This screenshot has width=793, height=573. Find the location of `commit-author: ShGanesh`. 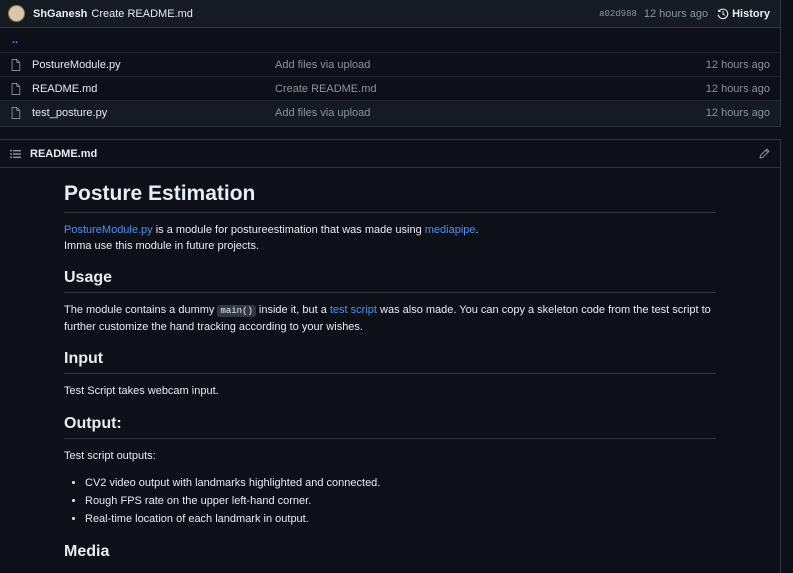

commit-author: ShGanesh is located at coordinates (60, 14).